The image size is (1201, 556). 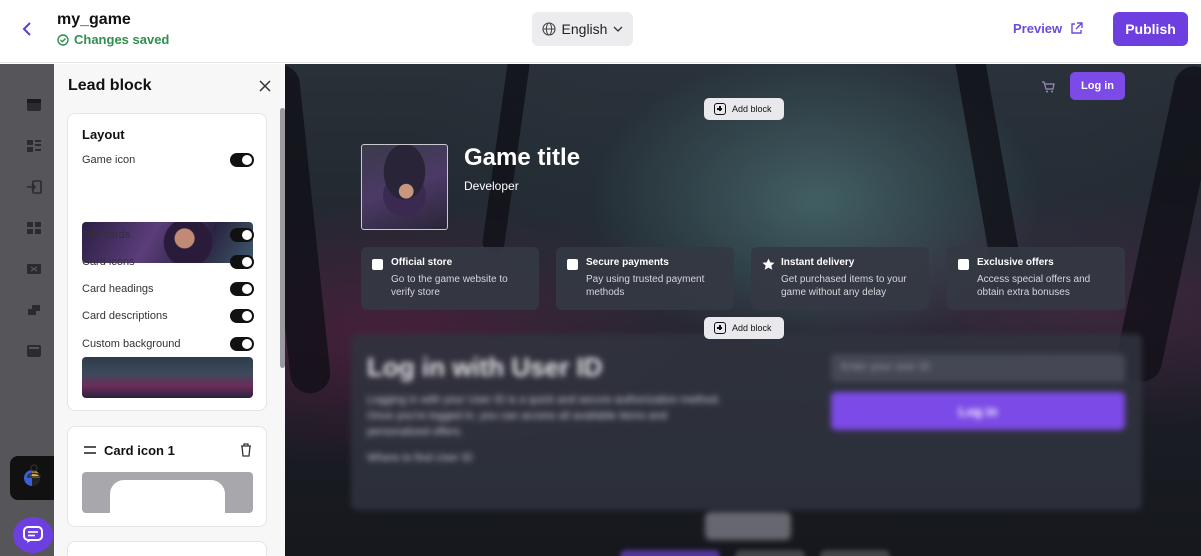 I want to click on game-icon-label: Game icon, so click(x=109, y=160).